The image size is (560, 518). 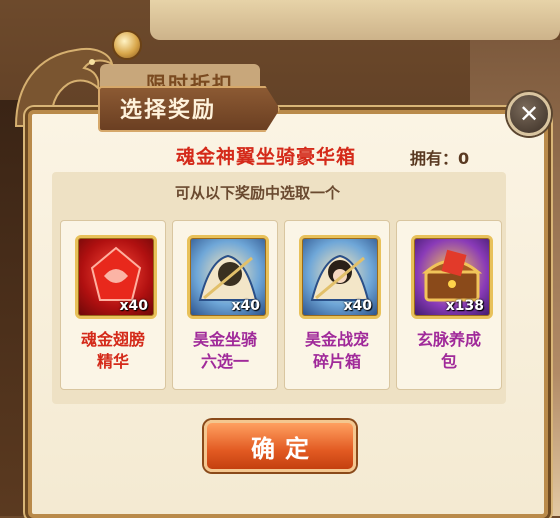 I want to click on chest-name: 魂金神翼坐骑豪华箱, so click(x=266, y=157).